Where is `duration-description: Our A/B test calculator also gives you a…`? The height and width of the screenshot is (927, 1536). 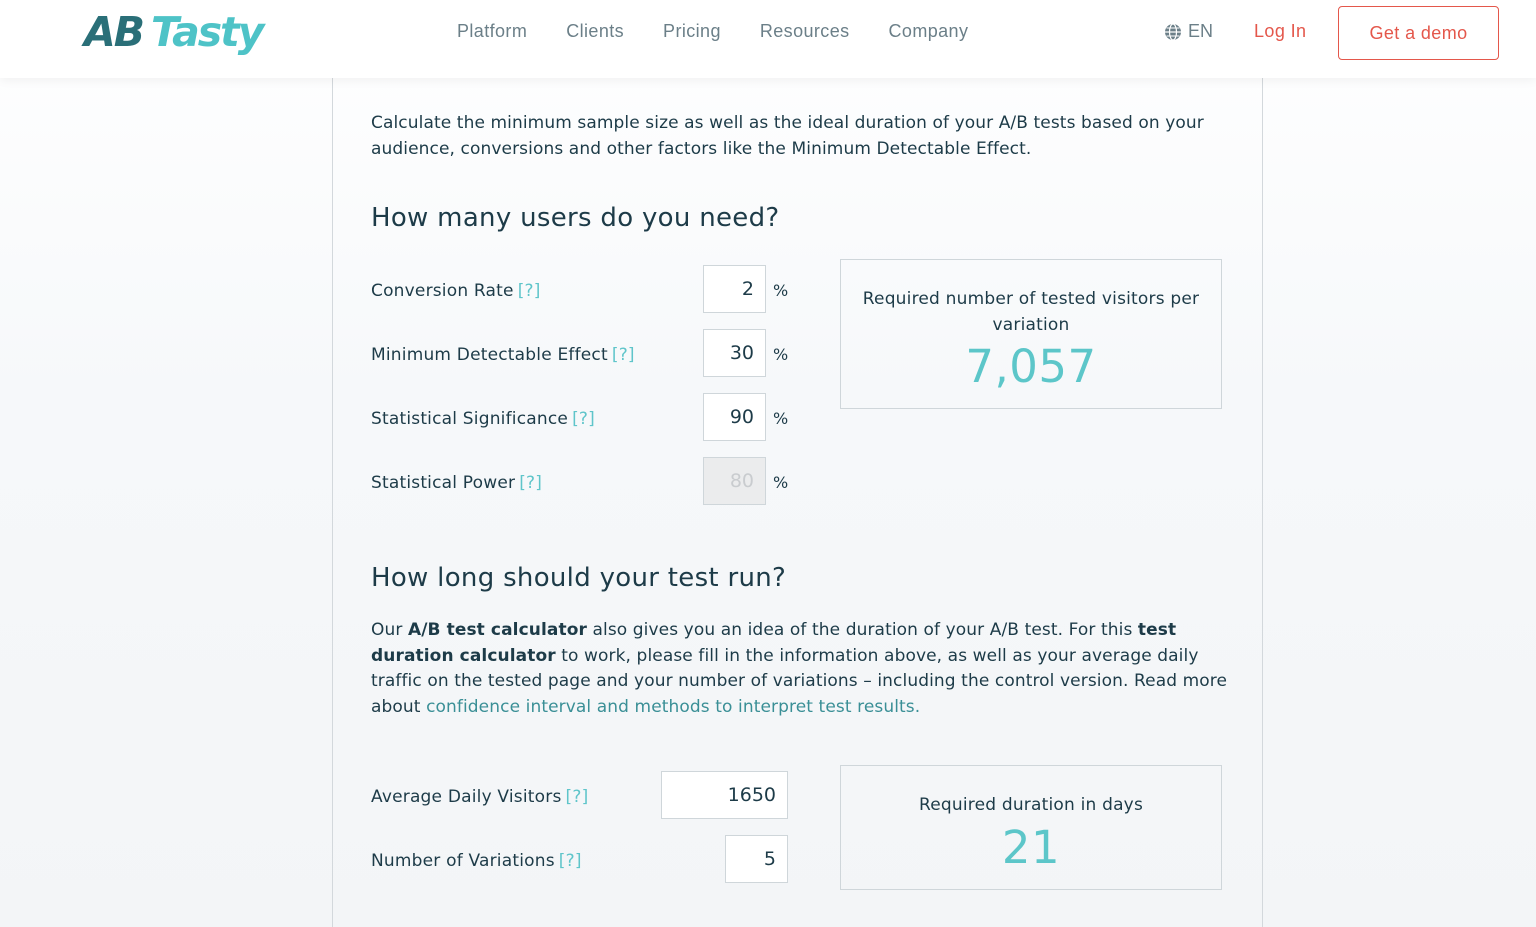 duration-description: Our A/B test calculator also gives you a… is located at coordinates (801, 669).